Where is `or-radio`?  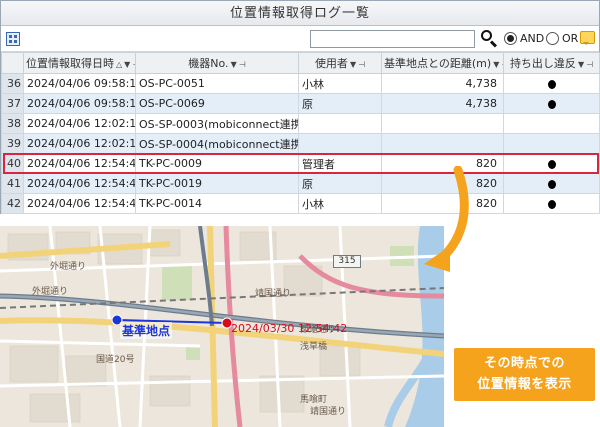 or-radio is located at coordinates (552, 38).